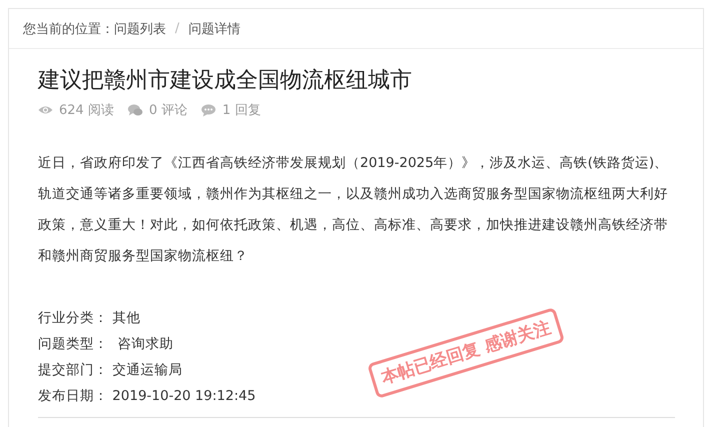 The height and width of the screenshot is (427, 712). What do you see at coordinates (140, 29) in the screenshot?
I see `breadcrumb-link: 问题列表` at bounding box center [140, 29].